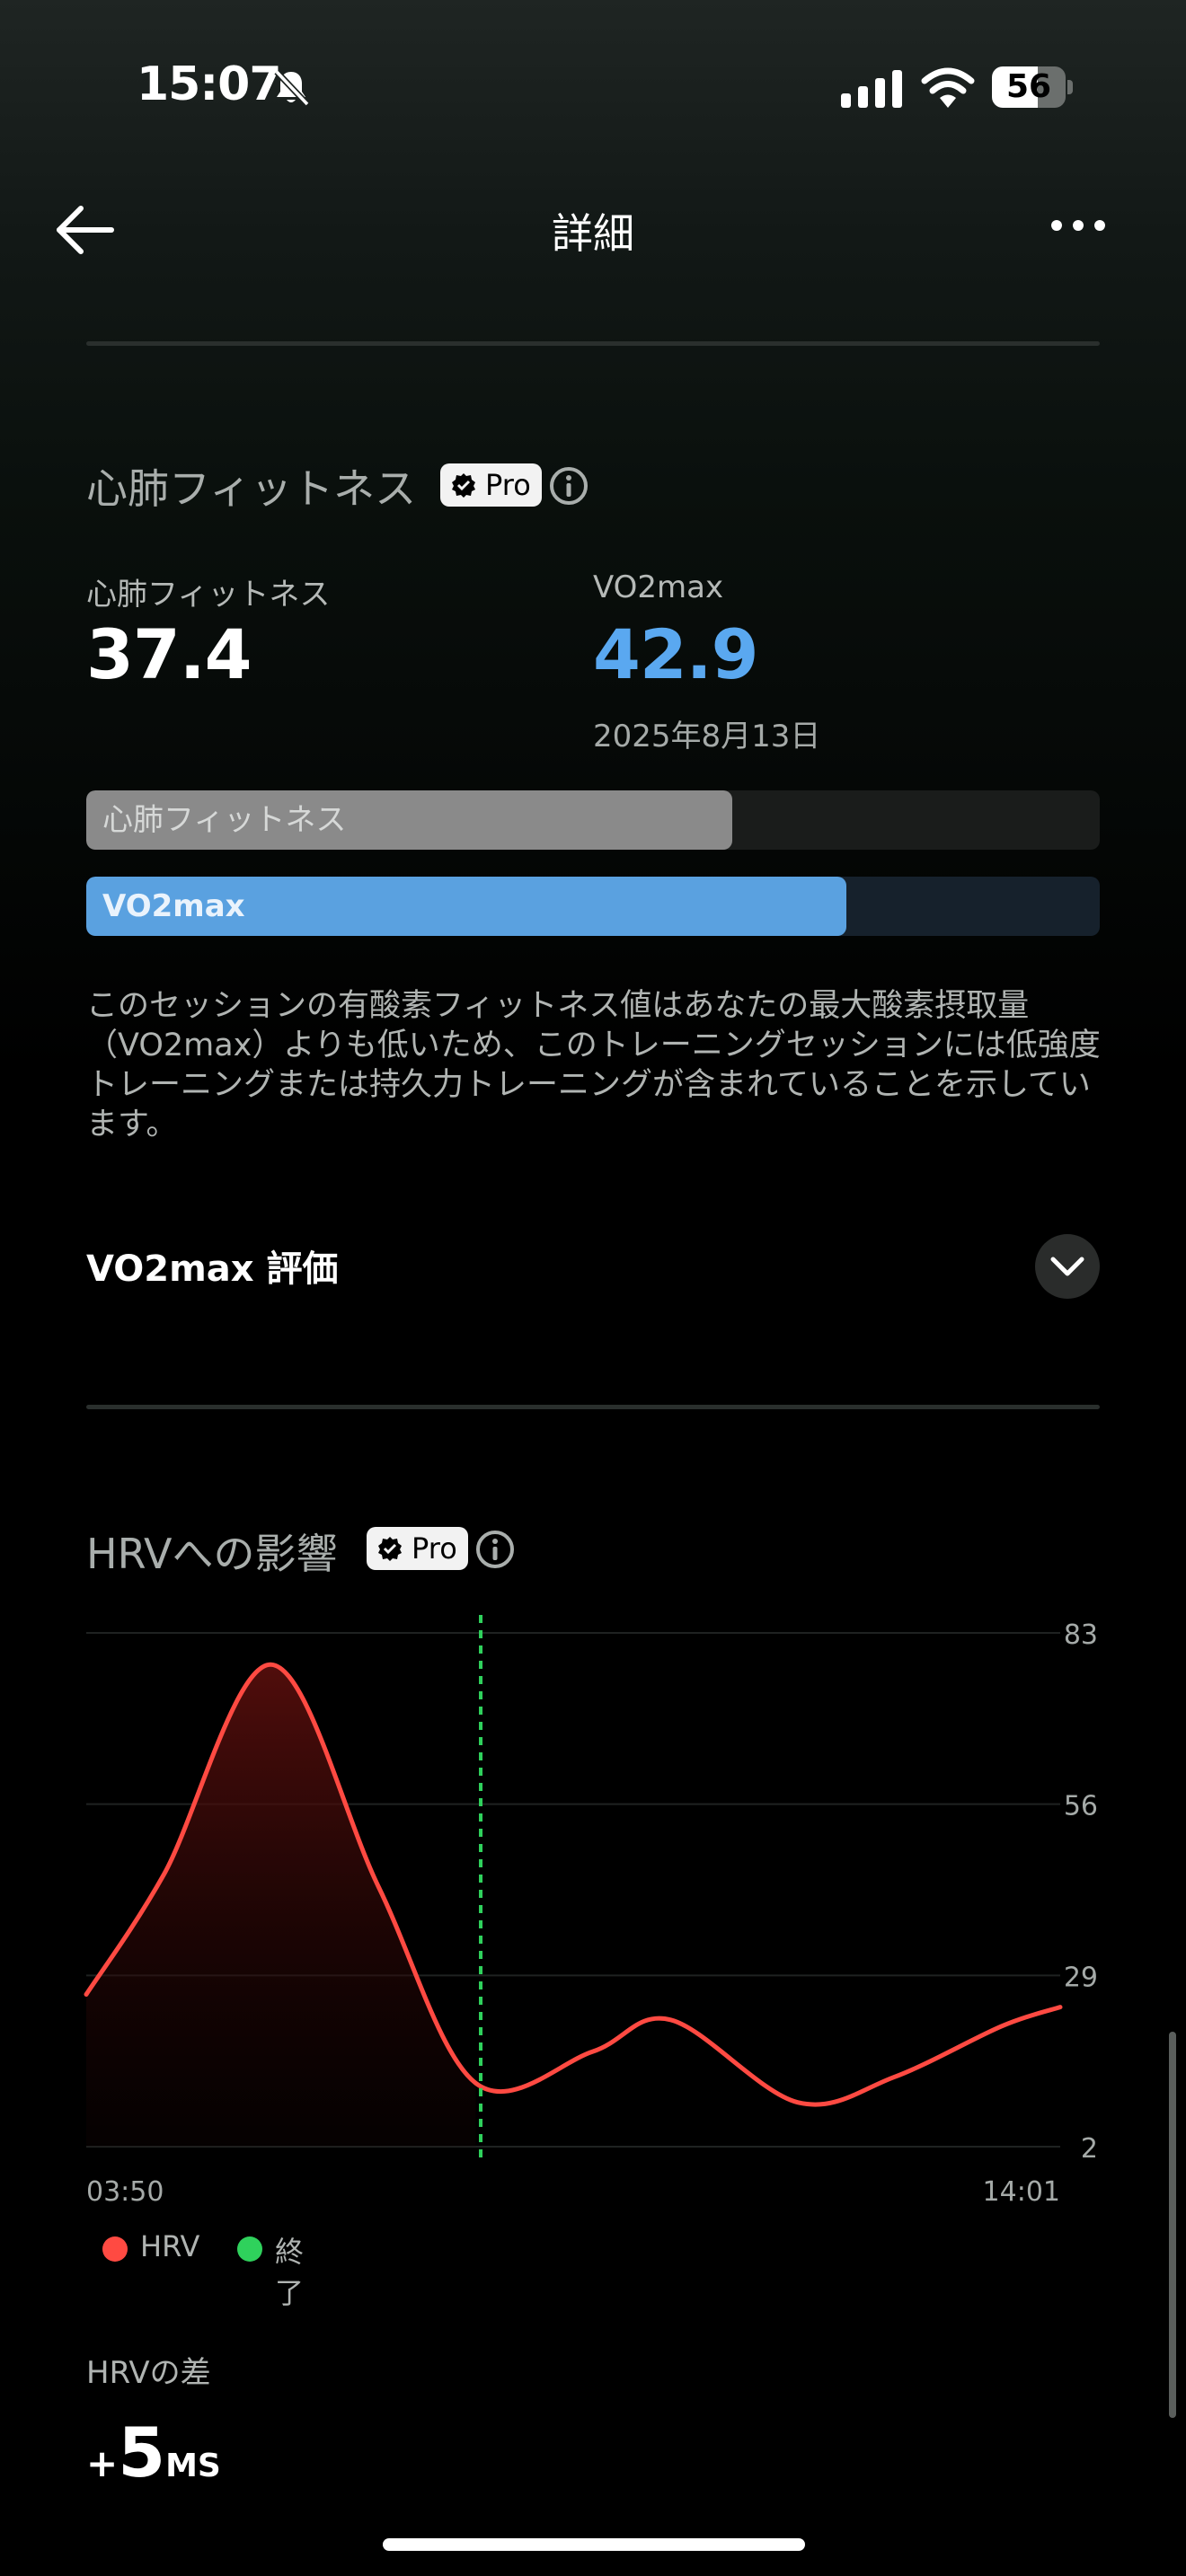  Describe the element at coordinates (871, 89) in the screenshot. I see `cellular-signal-icon` at that location.